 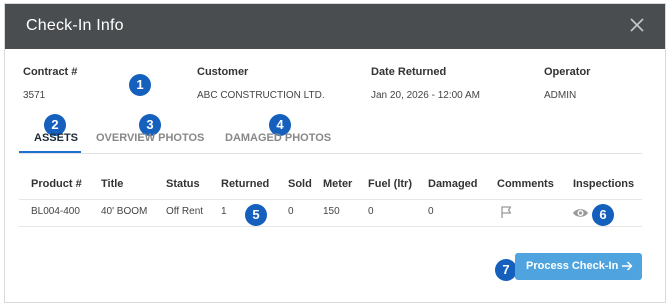 What do you see at coordinates (567, 72) in the screenshot?
I see `operator-label: Operator` at bounding box center [567, 72].